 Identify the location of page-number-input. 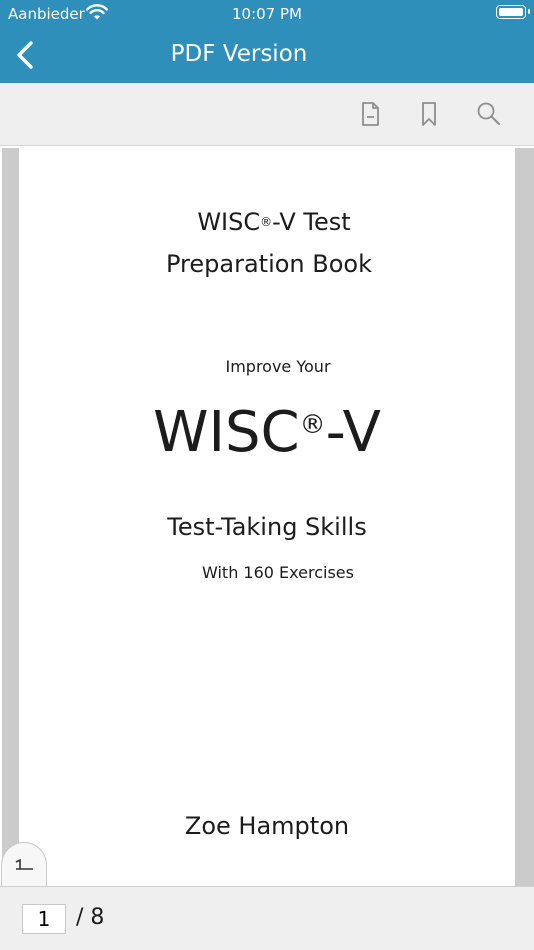
(44, 919).